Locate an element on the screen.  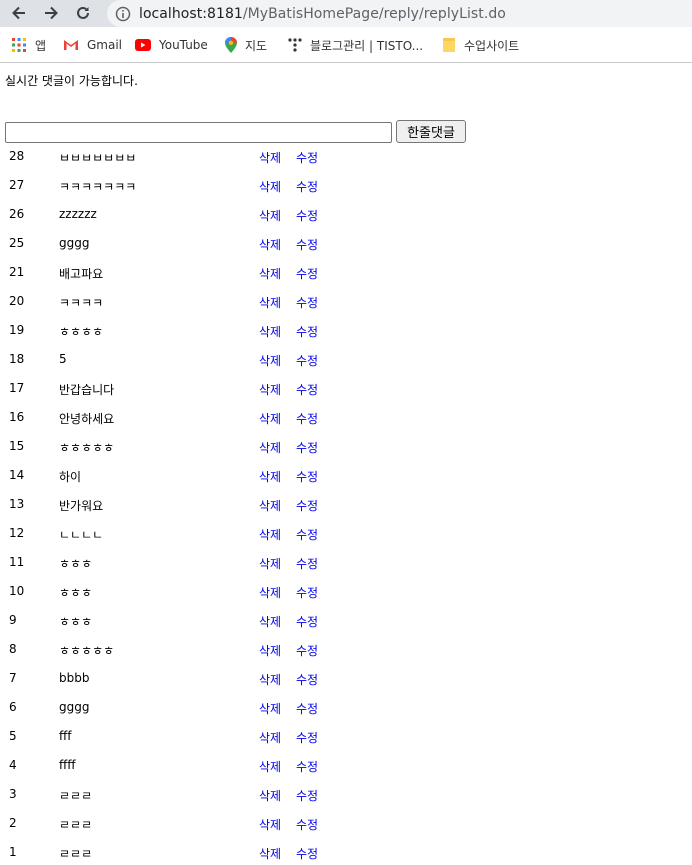
forward-button is located at coordinates (51, 13).